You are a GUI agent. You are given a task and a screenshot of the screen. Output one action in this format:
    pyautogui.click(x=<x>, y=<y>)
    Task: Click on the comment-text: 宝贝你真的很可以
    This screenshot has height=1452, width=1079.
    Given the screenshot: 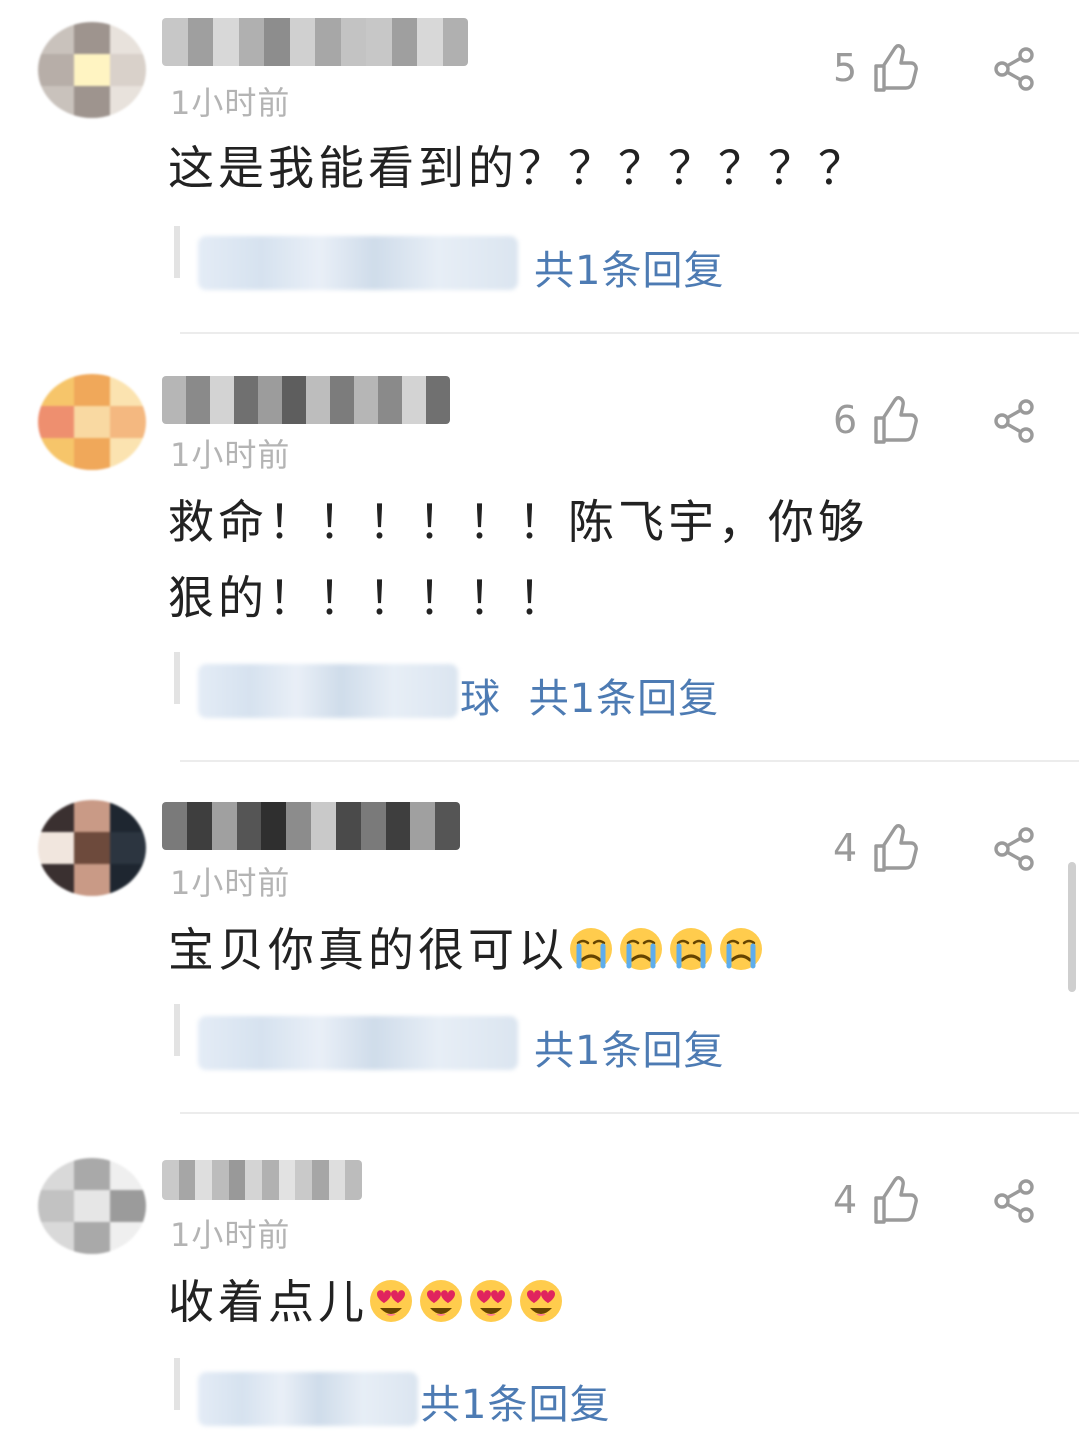 What is the action you would take?
    pyautogui.click(x=548, y=950)
    